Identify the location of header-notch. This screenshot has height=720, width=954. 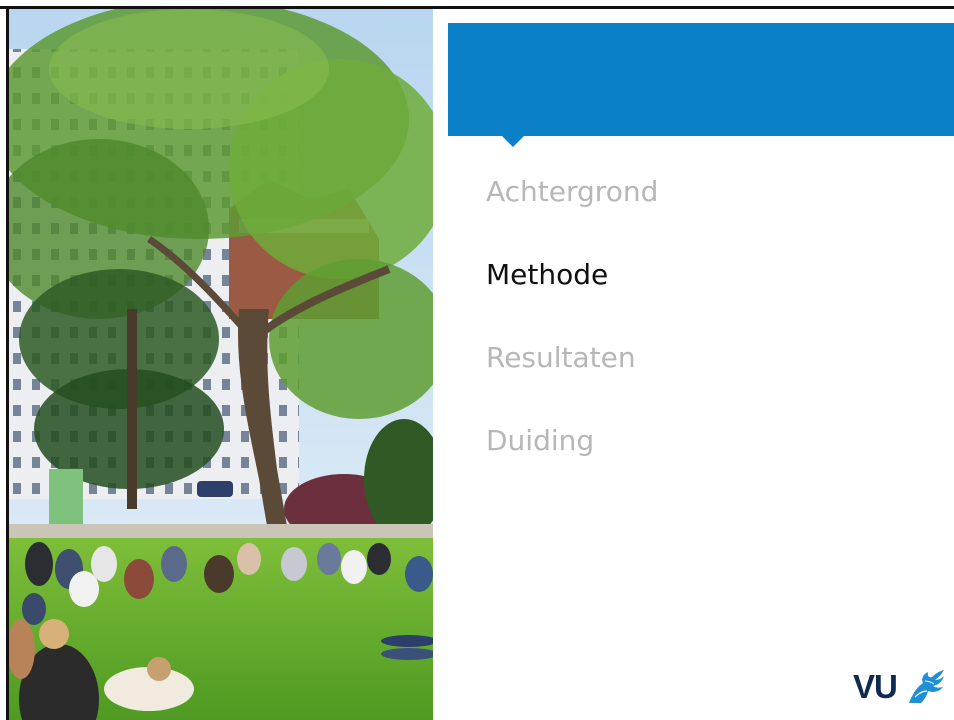
(513, 141).